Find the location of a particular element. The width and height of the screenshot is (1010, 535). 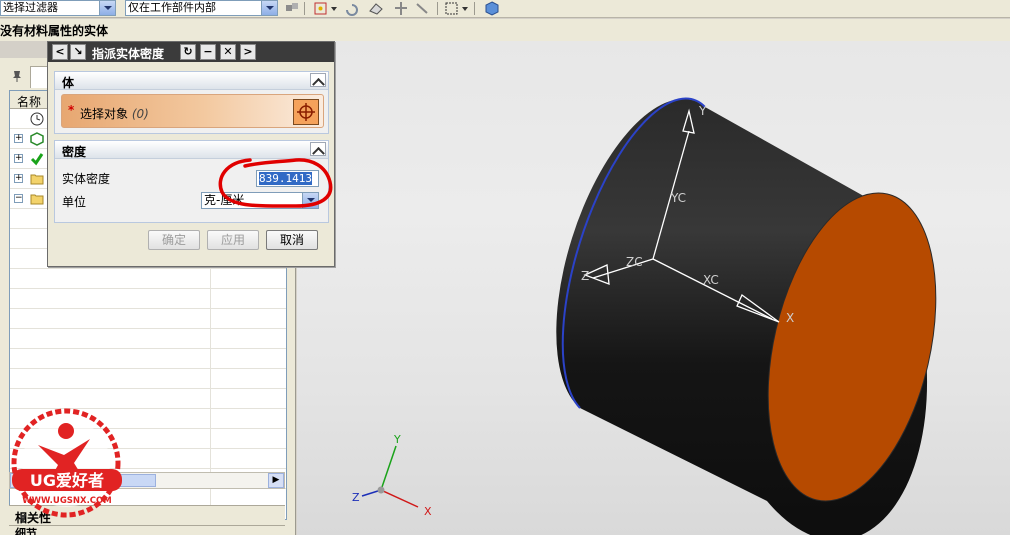

selection-scope-dropdown: 仅在工作部件内部 is located at coordinates (201, 8).